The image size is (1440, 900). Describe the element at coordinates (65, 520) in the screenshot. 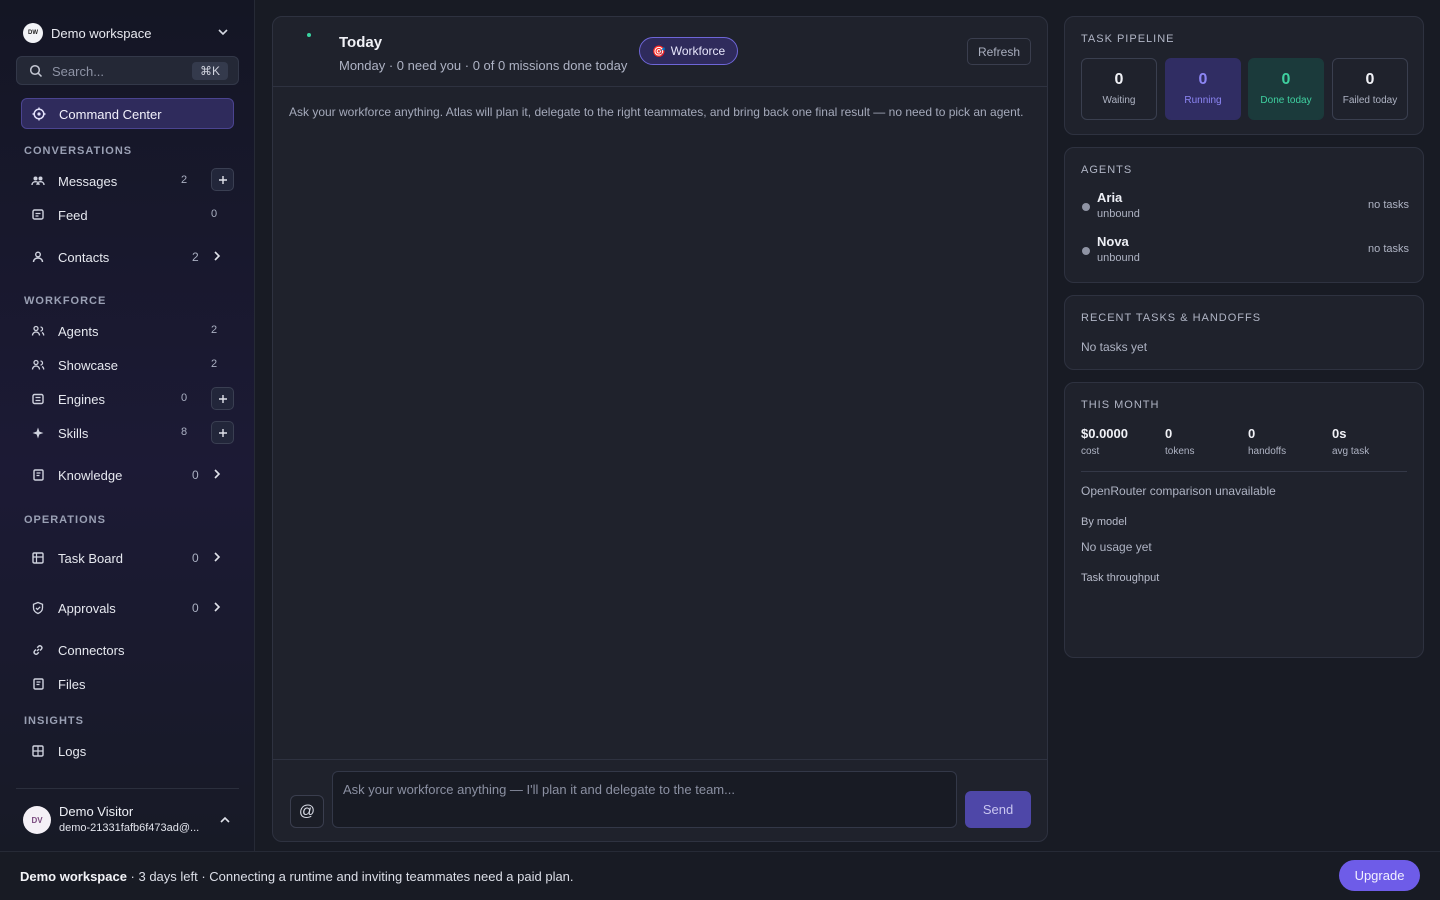

I see `section-operations: OPERATIONS` at that location.